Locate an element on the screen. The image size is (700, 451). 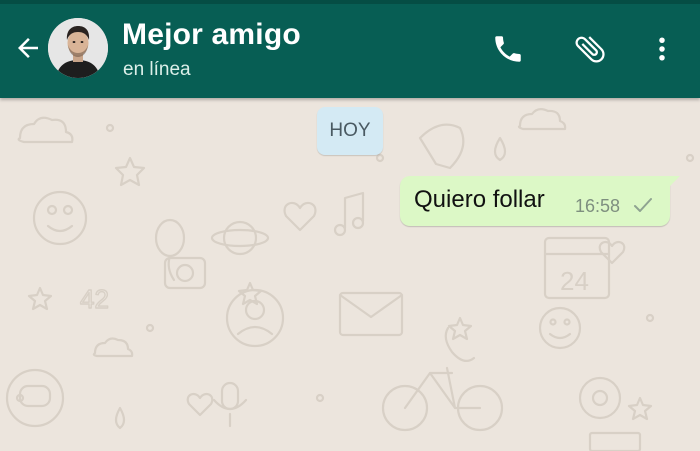
call-button is located at coordinates (508, 49).